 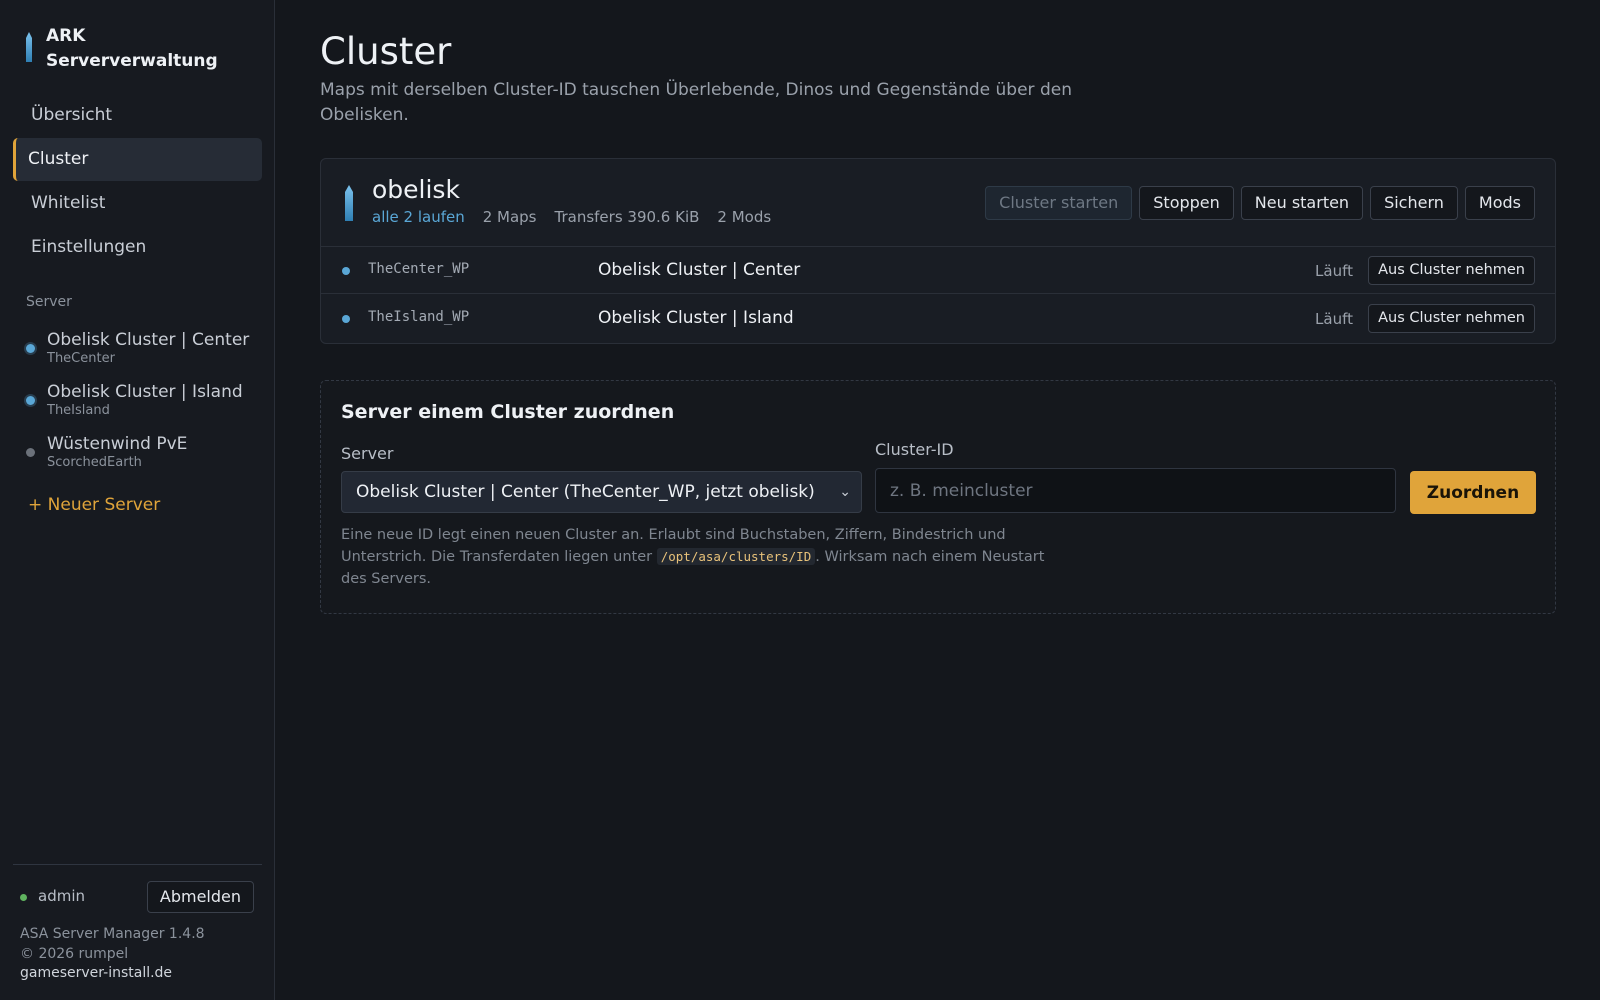 What do you see at coordinates (1473, 492) in the screenshot?
I see `assign-button: Zuordnen` at bounding box center [1473, 492].